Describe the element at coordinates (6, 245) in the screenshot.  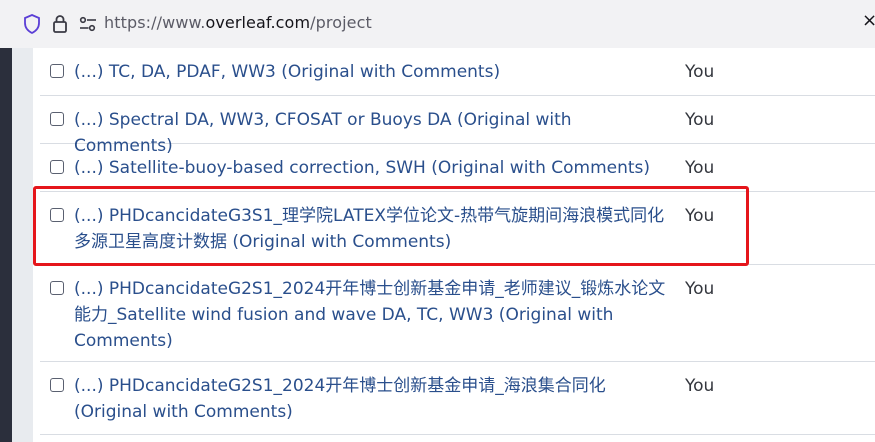
I see `left-sidebar-edge` at that location.